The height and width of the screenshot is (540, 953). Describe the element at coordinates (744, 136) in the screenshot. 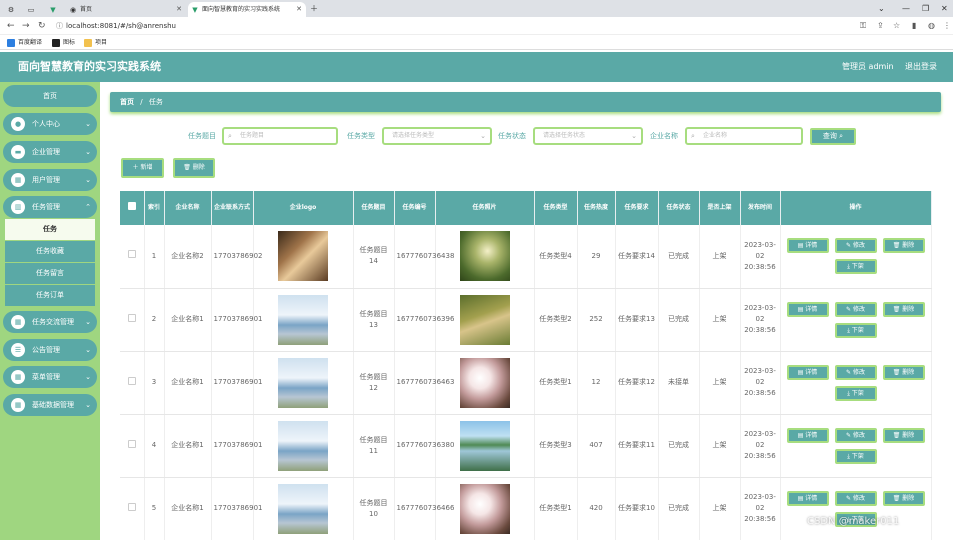

I see `filter-company-input: ⌕ 企业名称` at that location.